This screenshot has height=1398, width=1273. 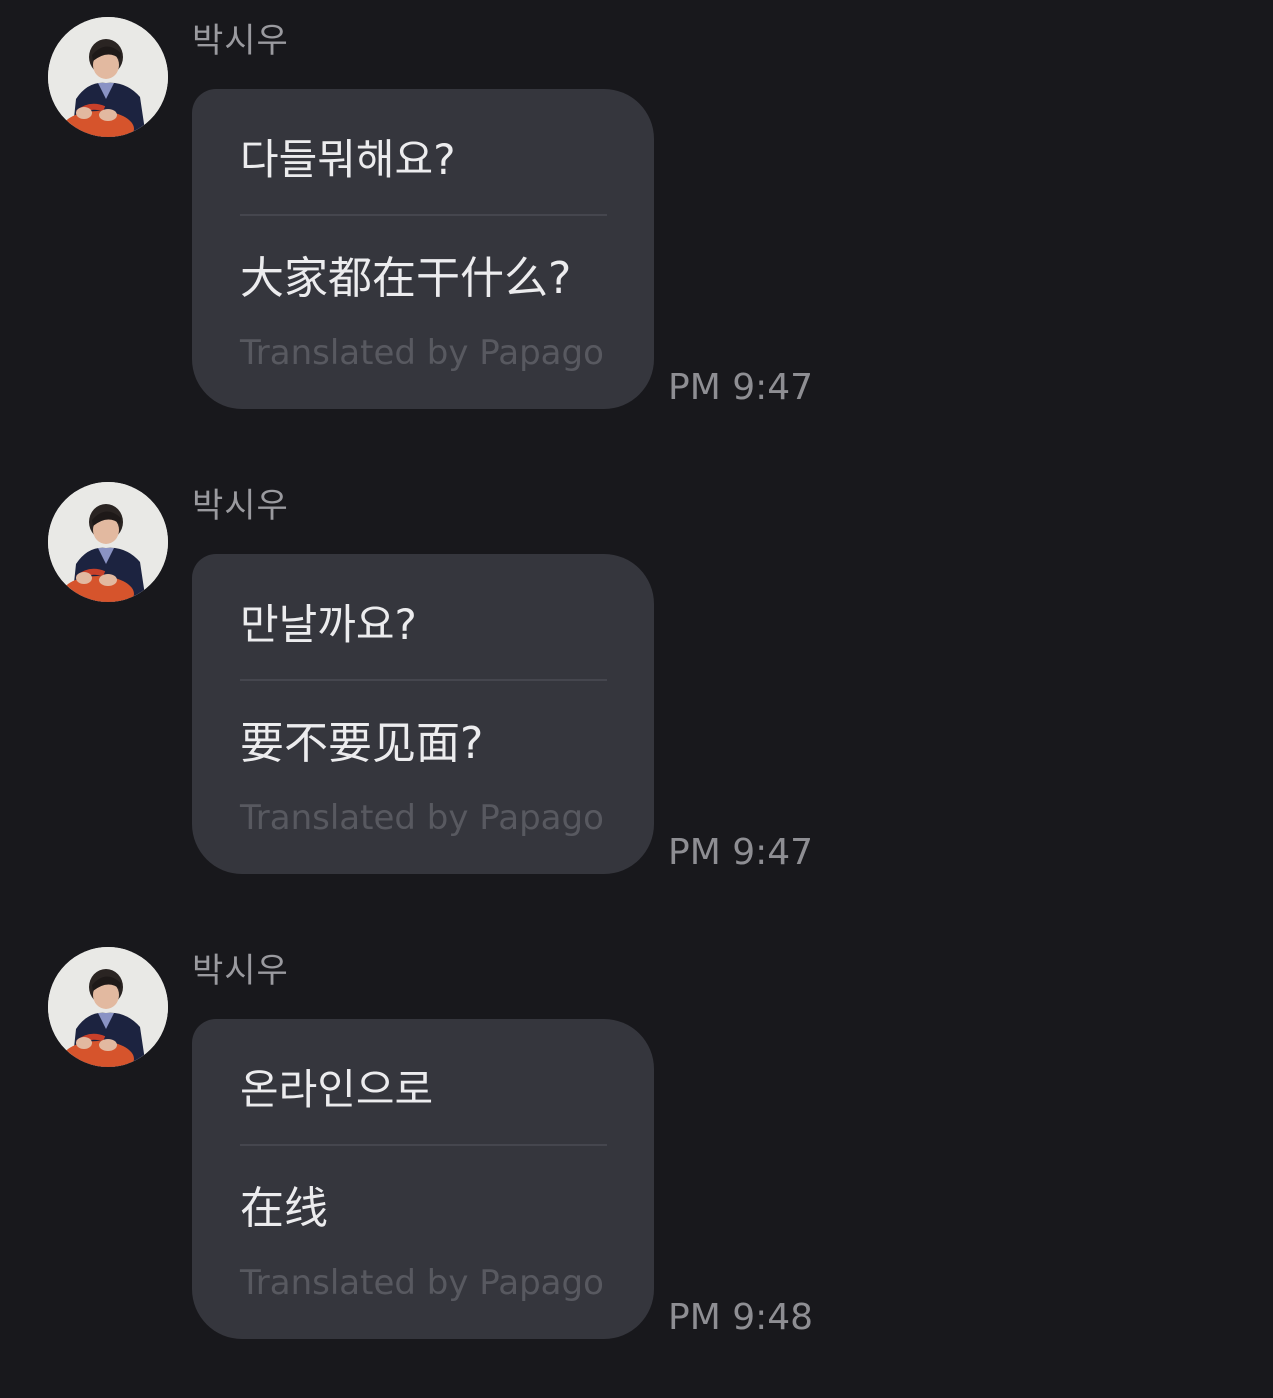 I want to click on original-text: 다들뭐해요?, so click(x=348, y=159).